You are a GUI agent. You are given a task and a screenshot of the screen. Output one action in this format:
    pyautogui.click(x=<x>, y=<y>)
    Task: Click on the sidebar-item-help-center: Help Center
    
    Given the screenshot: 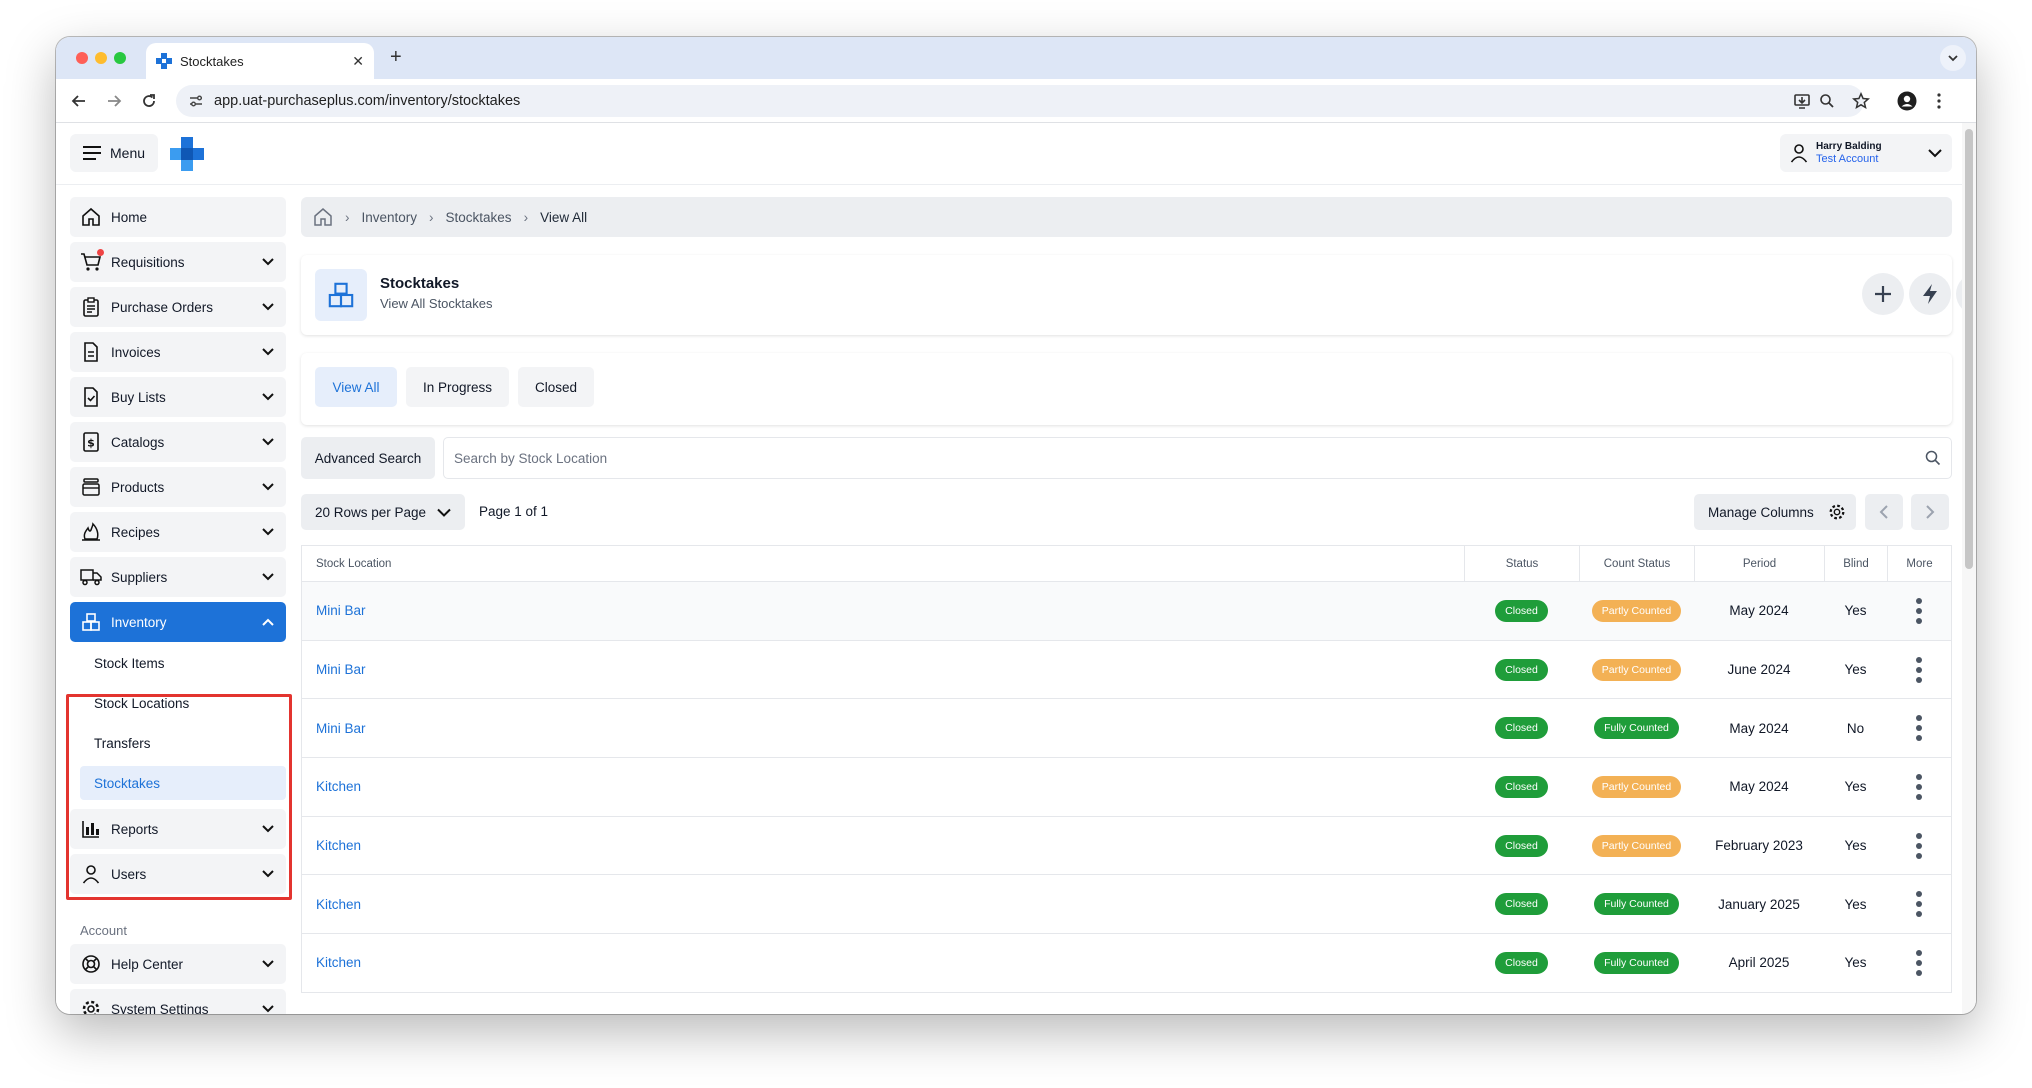 What is the action you would take?
    pyautogui.click(x=178, y=964)
    